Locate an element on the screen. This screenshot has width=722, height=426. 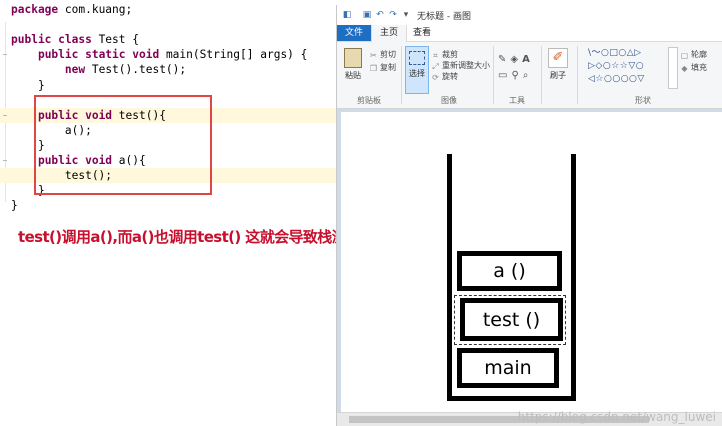
frame-label-main: main is located at coordinates (508, 368).